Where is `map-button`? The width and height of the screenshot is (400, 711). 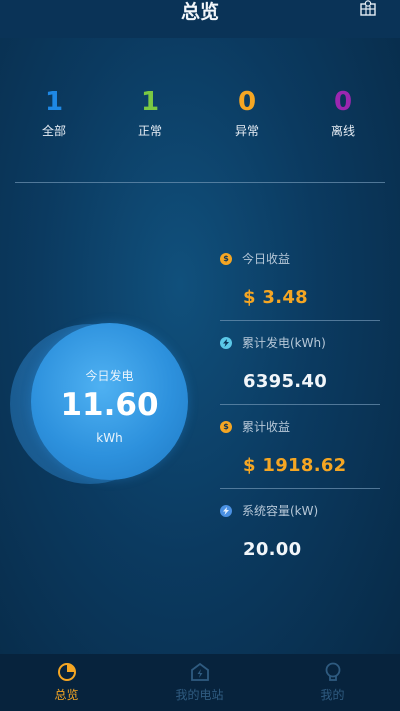 map-button is located at coordinates (368, 10).